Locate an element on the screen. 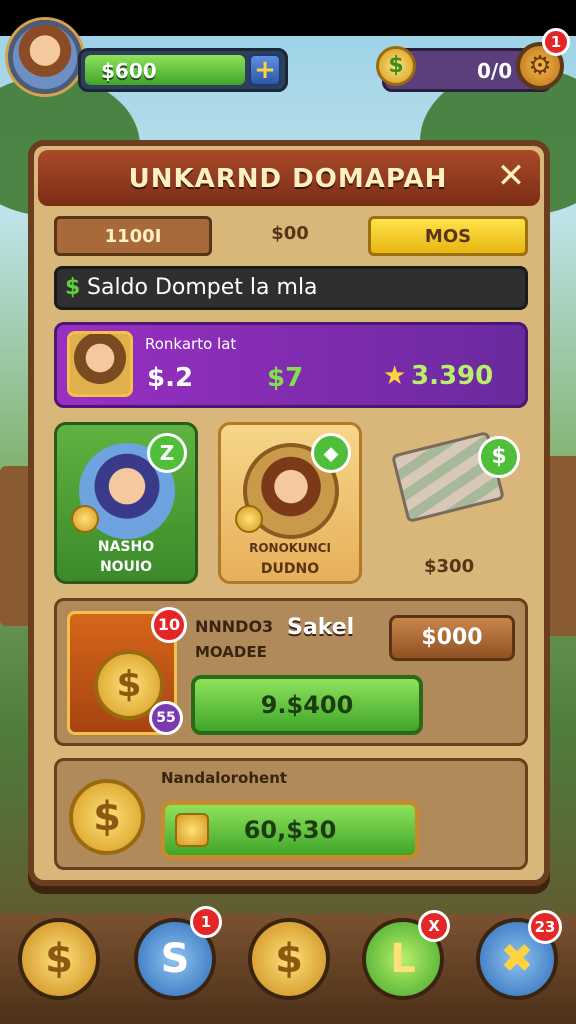  offer-small-badge: 55 is located at coordinates (166, 718).